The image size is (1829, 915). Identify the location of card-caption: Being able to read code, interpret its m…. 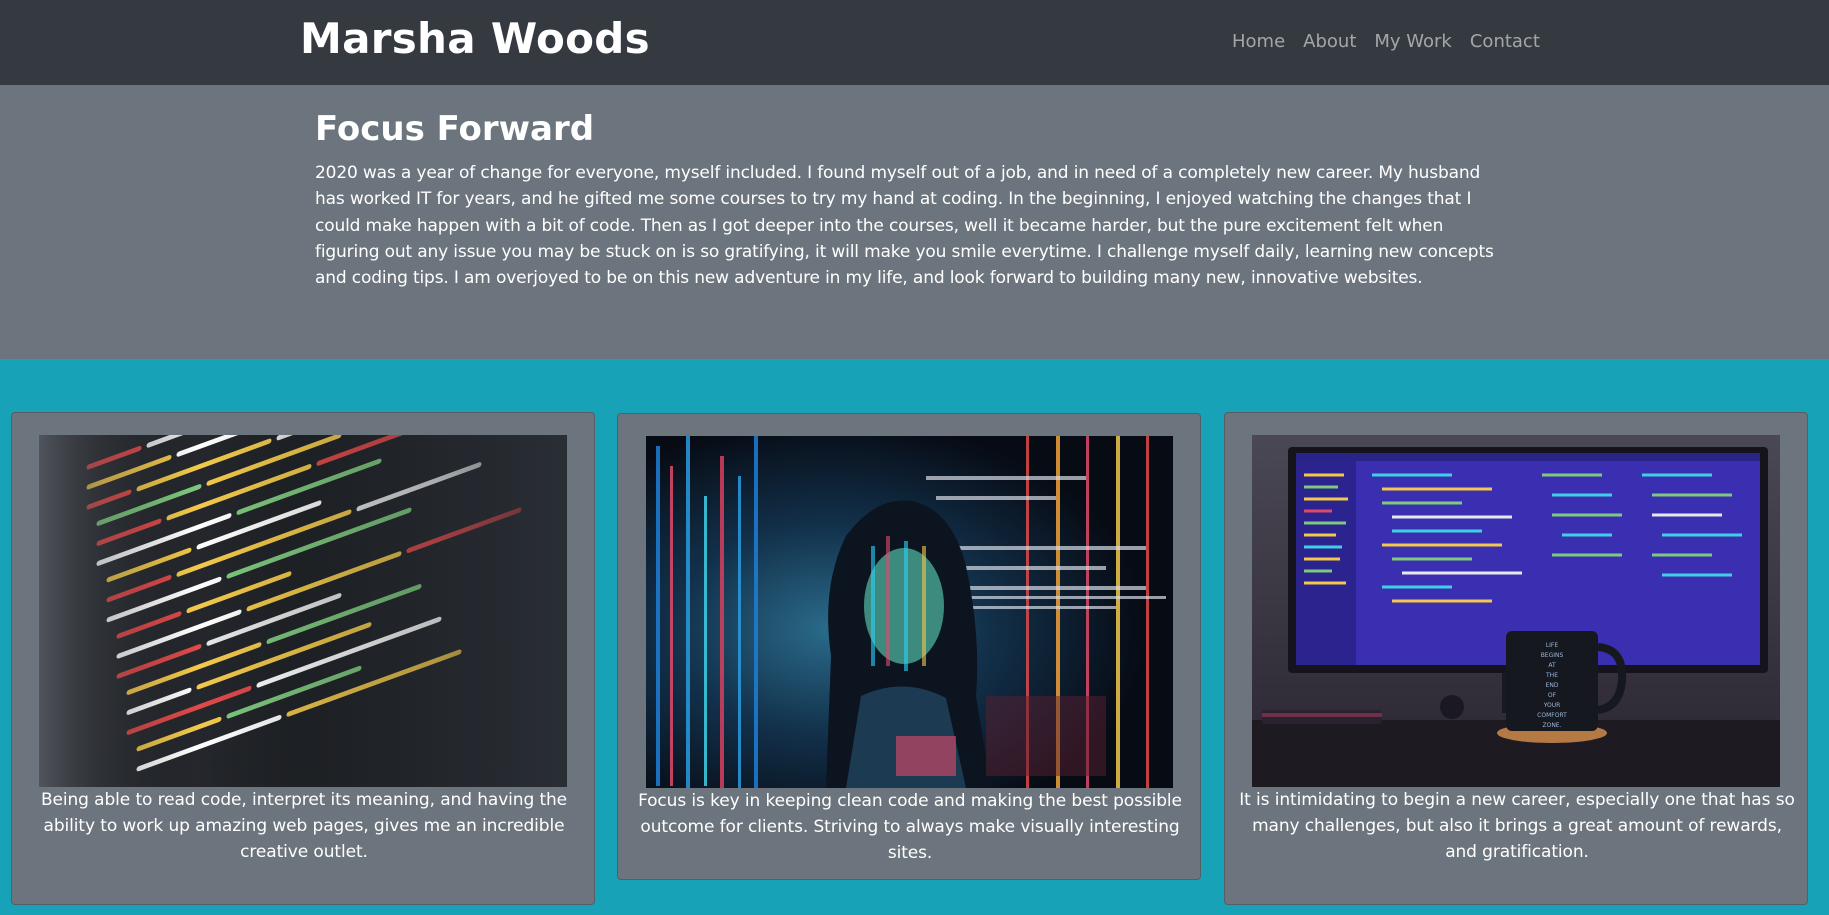
(304, 826).